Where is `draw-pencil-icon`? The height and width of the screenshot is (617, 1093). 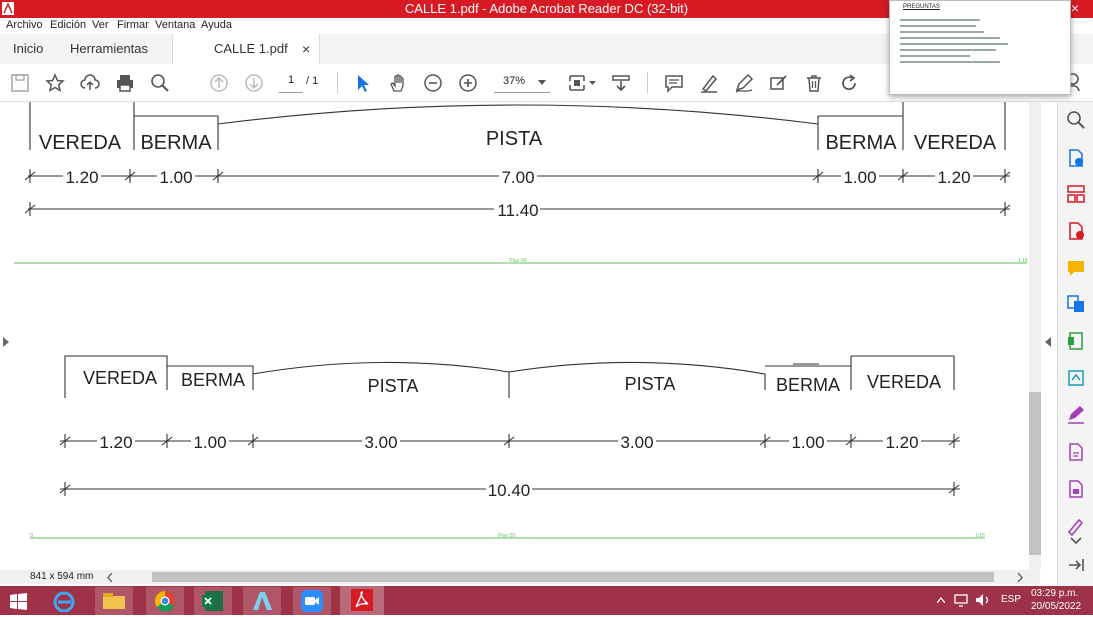 draw-pencil-icon is located at coordinates (744, 83).